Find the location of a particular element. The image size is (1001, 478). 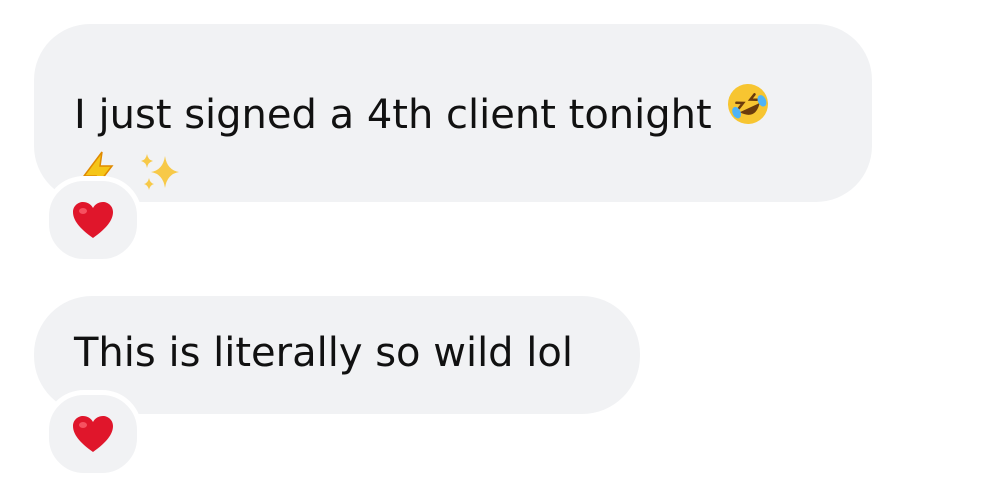

message-text-1: I just signed a 4th client tonight is located at coordinates (453, 110).